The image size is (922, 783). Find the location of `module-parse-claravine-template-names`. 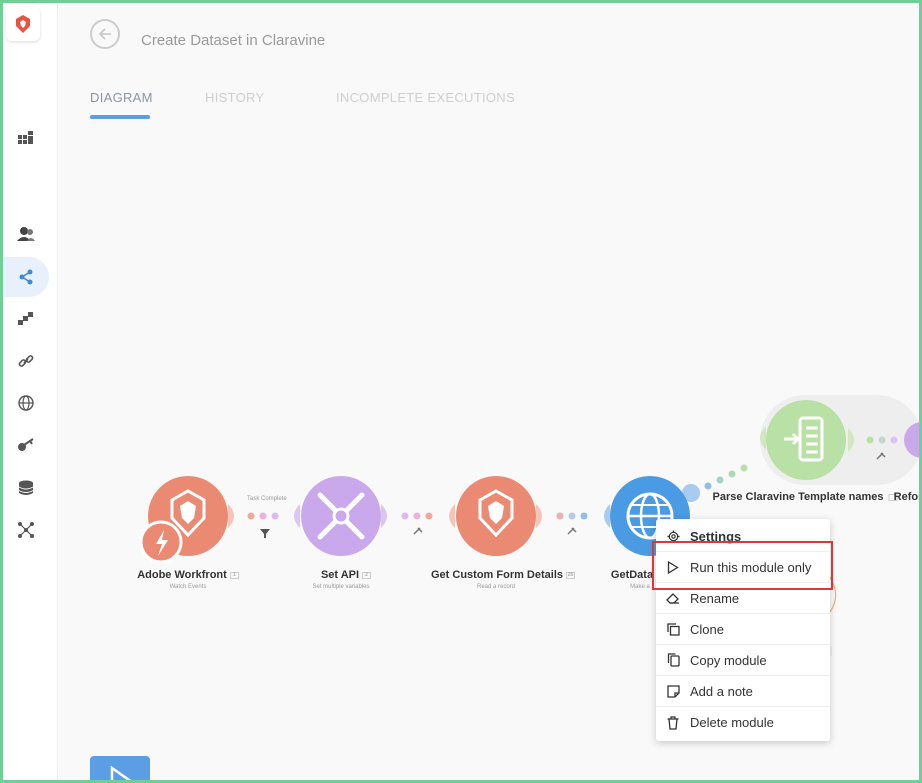

module-parse-claravine-template-names is located at coordinates (806, 440).